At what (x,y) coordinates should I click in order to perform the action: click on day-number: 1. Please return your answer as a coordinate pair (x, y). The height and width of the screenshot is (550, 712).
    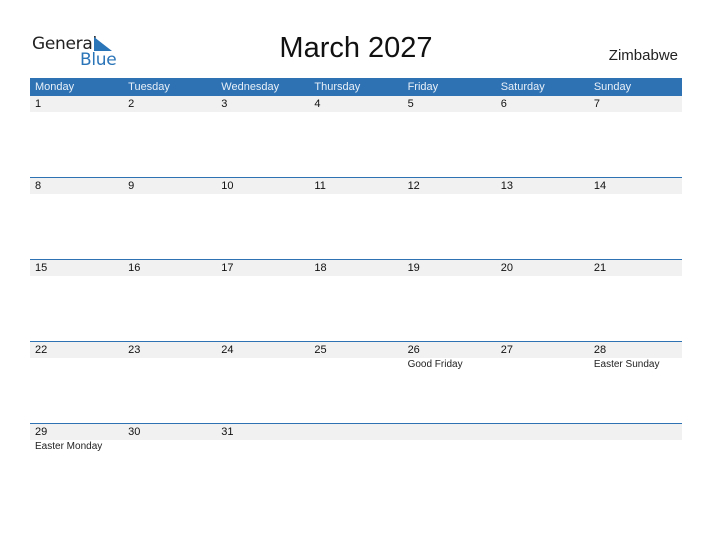
    Looking at the image, I should click on (38, 104).